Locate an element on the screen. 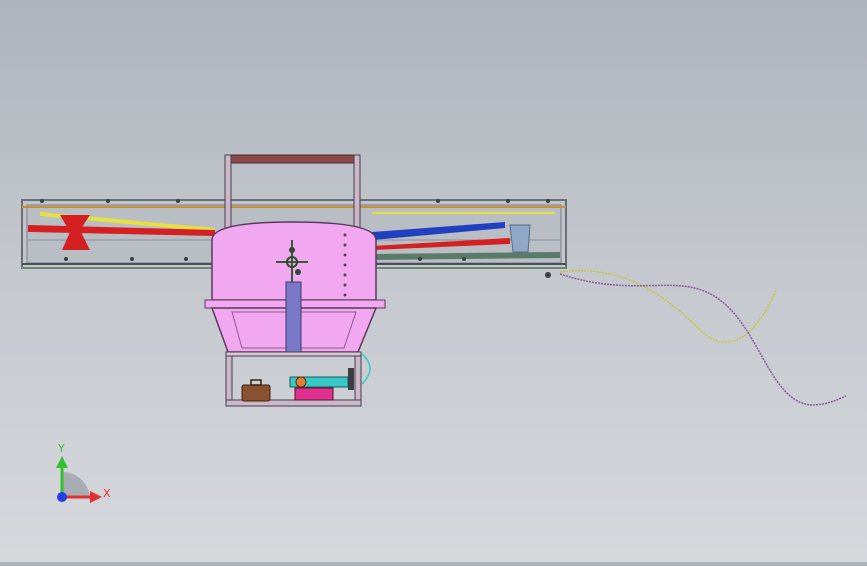  coordinate-triad: Y X is located at coordinates (83, 472).